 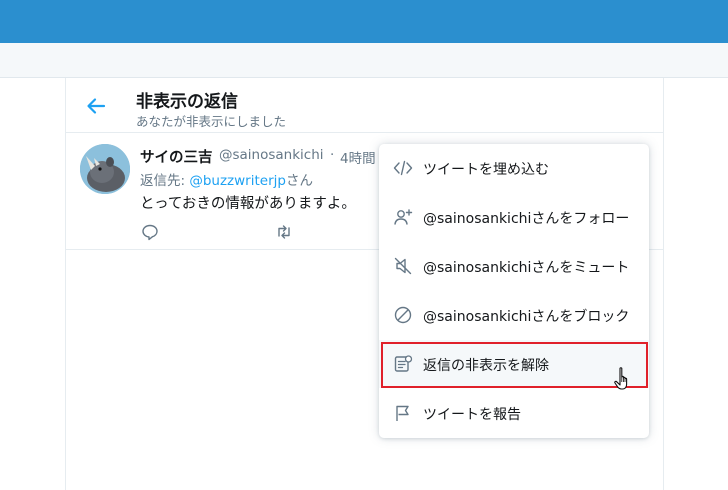 I want to click on back-arrow-icon, so click(x=96, y=106).